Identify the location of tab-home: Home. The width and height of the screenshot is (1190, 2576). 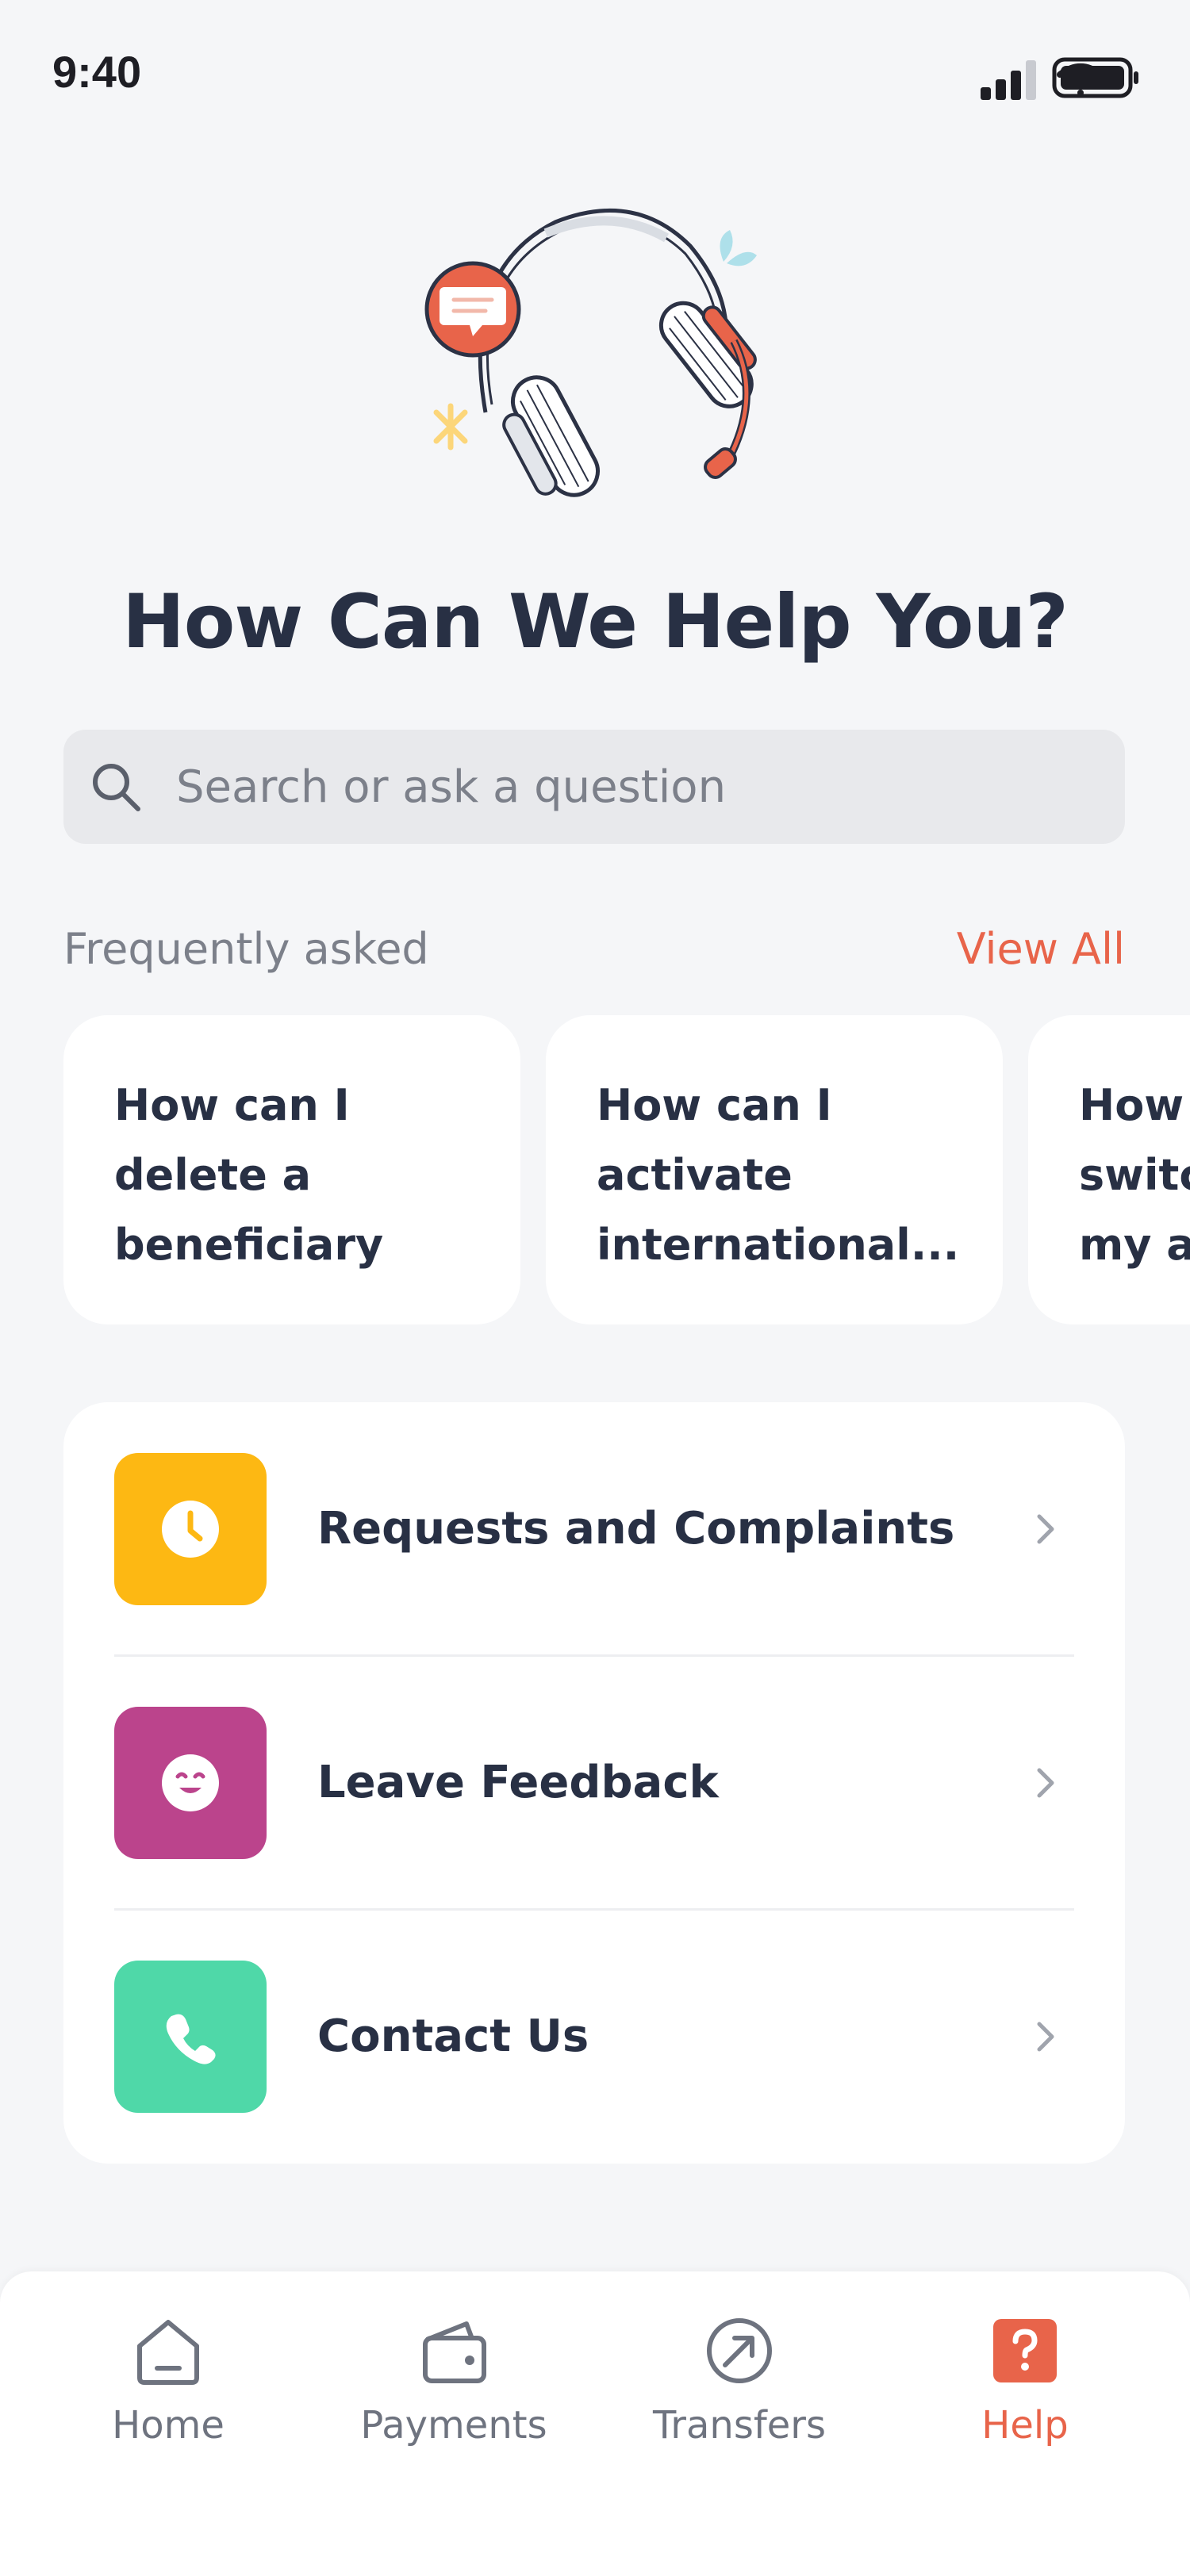
(168, 2393).